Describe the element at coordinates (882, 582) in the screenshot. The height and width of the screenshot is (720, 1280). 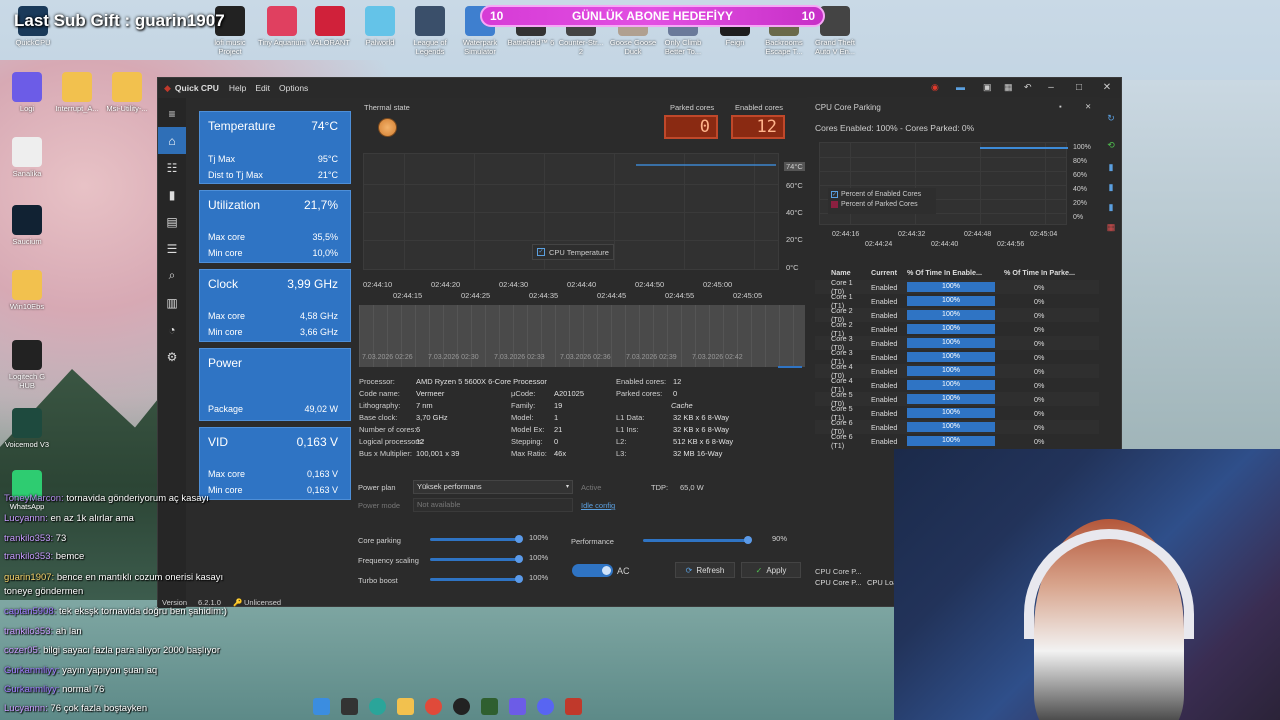
I see `tab-cpu-load: CPU Loa` at that location.